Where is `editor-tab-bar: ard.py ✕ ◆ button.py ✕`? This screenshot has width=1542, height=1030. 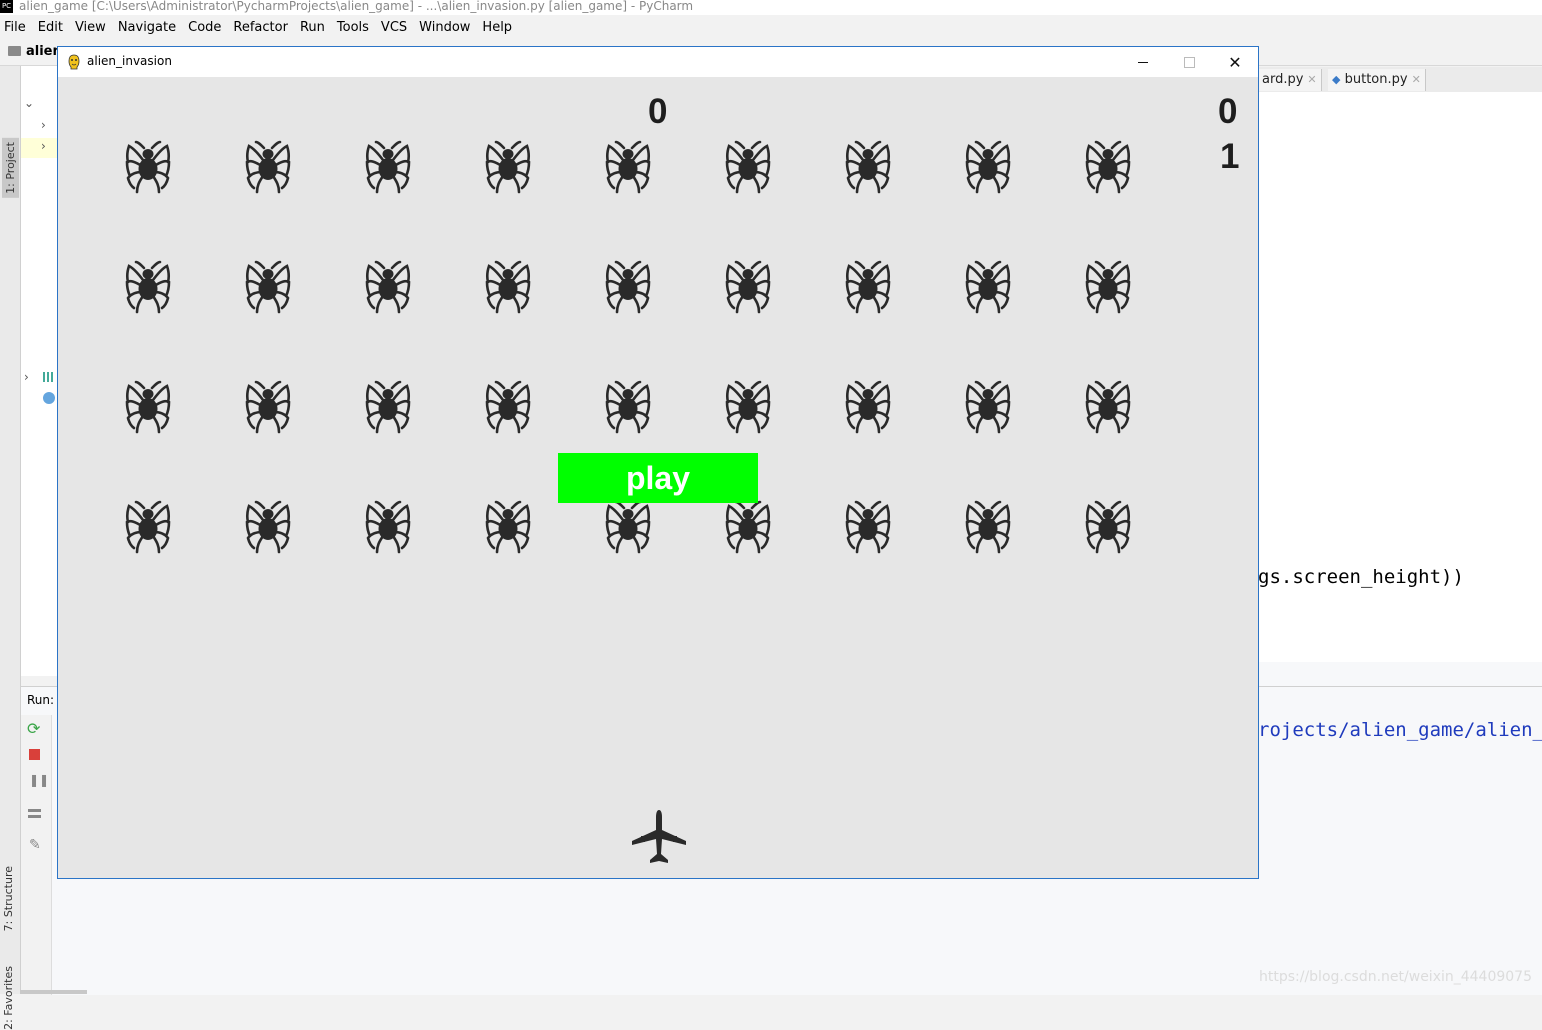 editor-tab-bar: ard.py ✕ ◆ button.py ✕ is located at coordinates (1400, 80).